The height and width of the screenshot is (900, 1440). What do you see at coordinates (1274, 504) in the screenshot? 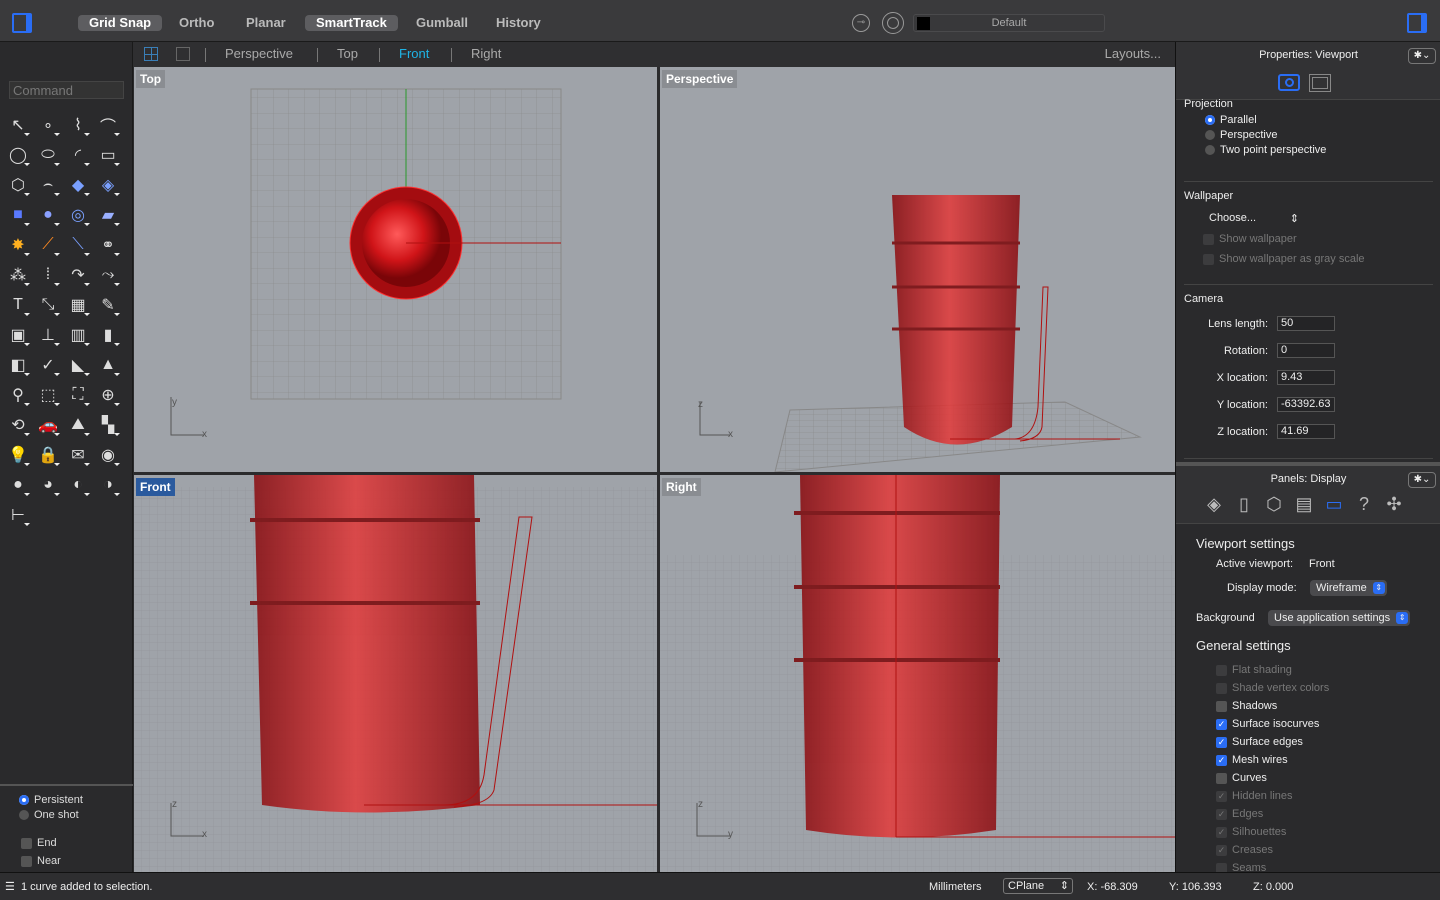
I see `object-cube-icon: ⬡` at bounding box center [1274, 504].